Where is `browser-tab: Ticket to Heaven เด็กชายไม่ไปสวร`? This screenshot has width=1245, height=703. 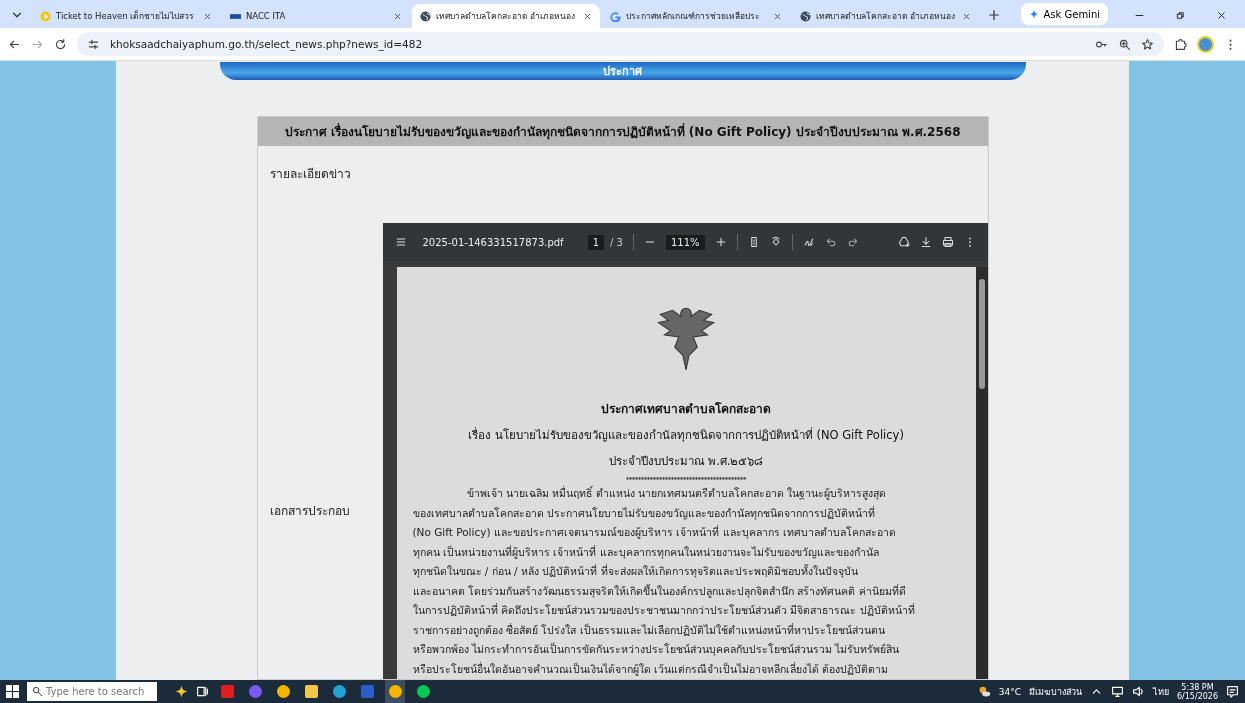
browser-tab: Ticket to Heaven เด็กชายไม่ไปสวร is located at coordinates (126, 16).